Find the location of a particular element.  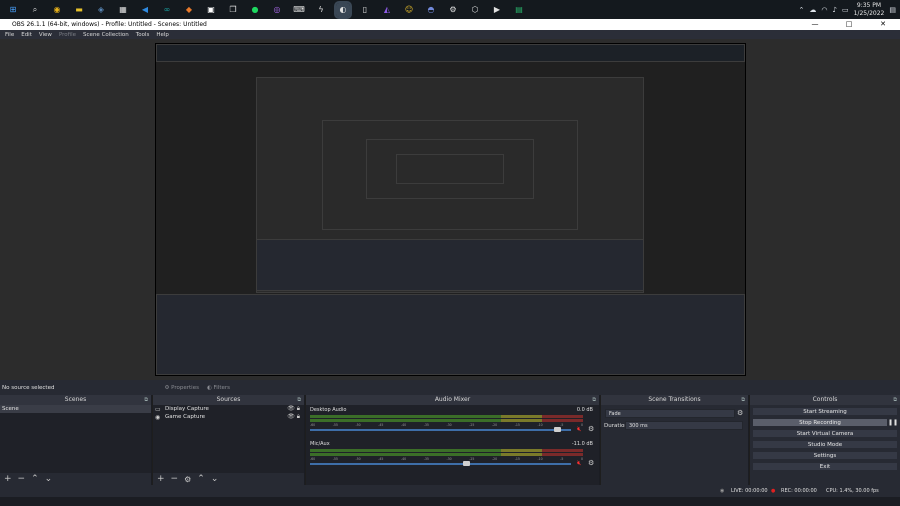

menu-scene-collection: Scene Collection is located at coordinates (106, 35).